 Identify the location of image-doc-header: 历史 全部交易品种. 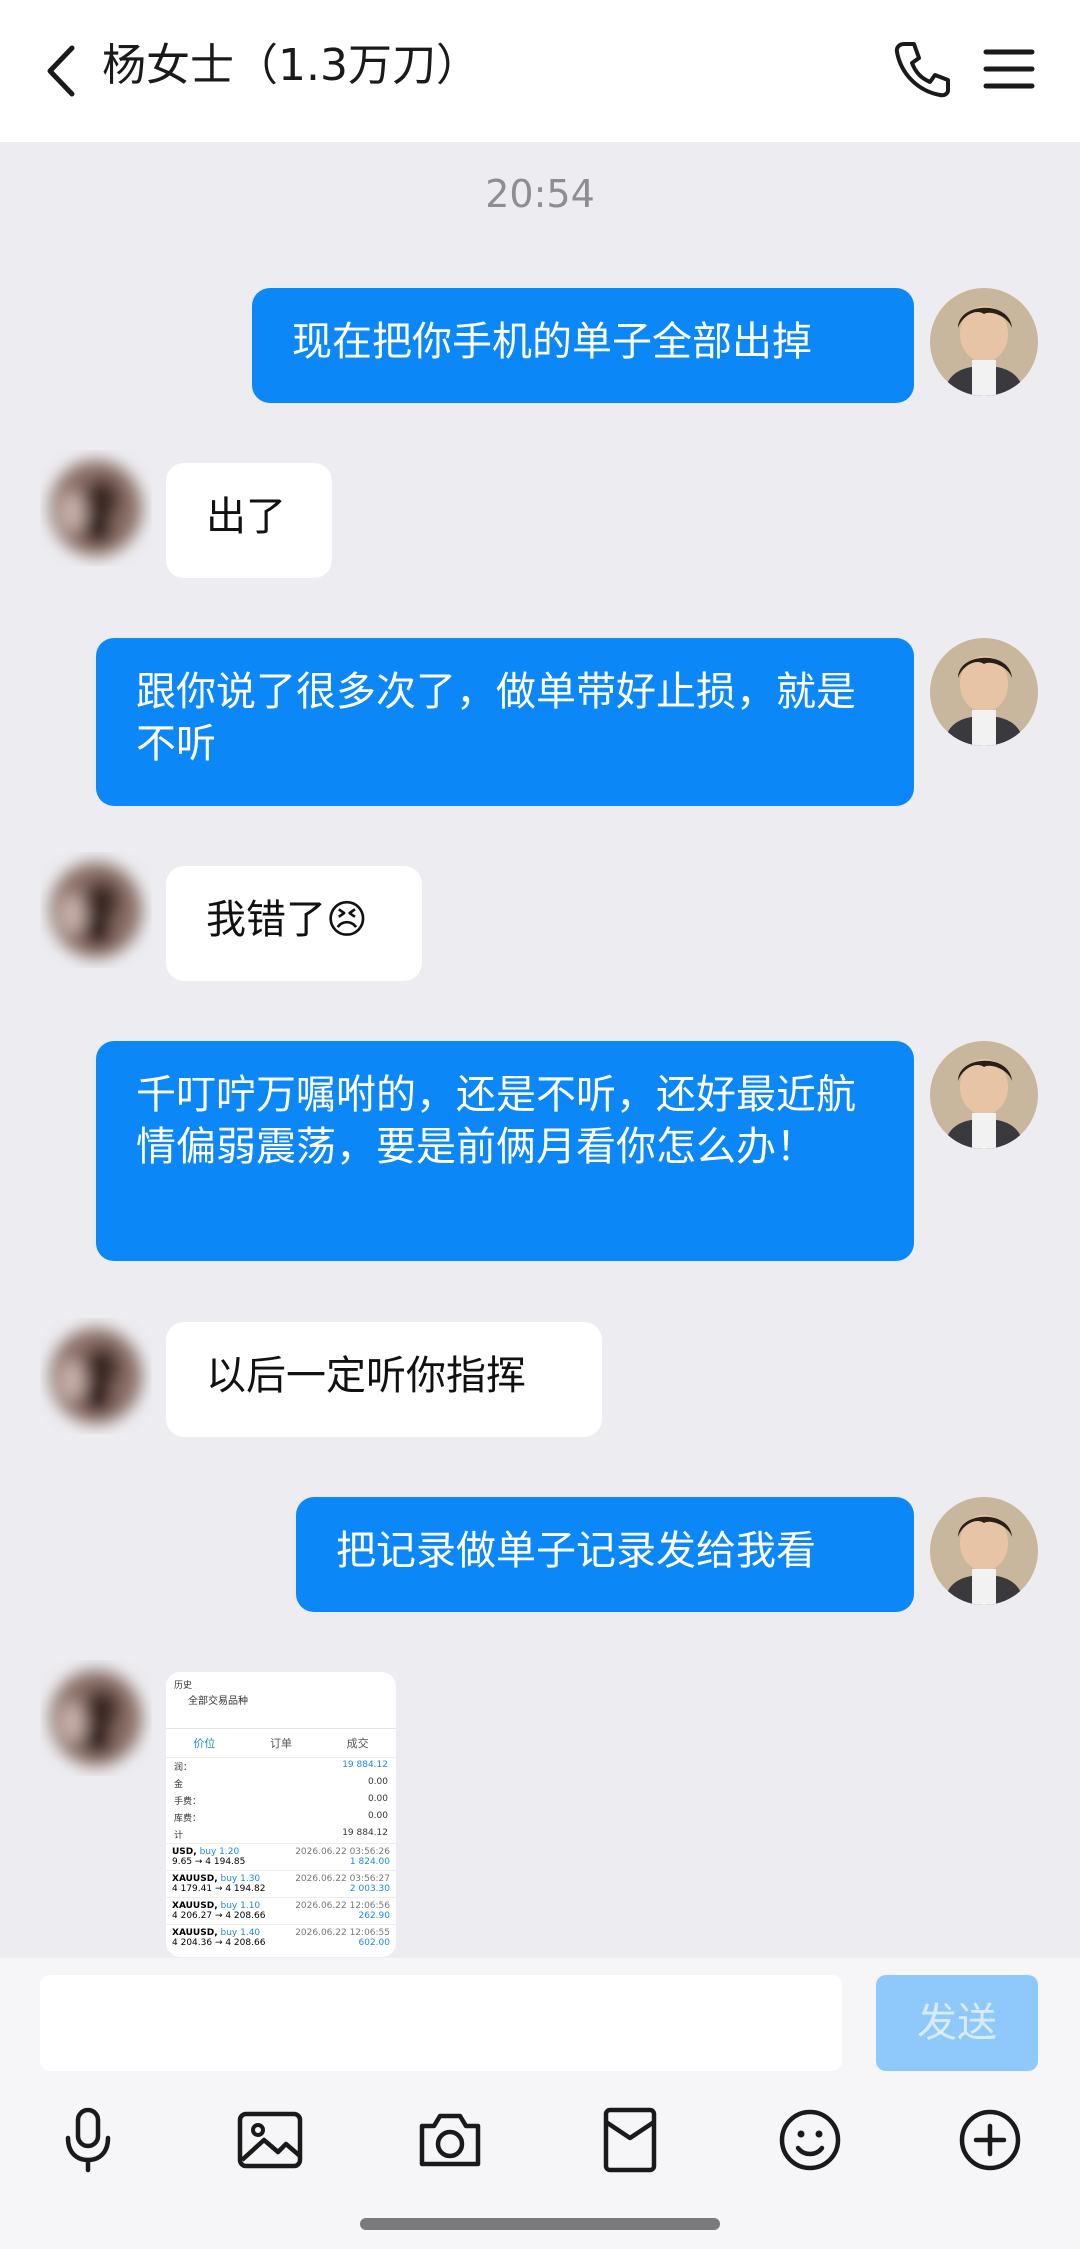
(281, 1700).